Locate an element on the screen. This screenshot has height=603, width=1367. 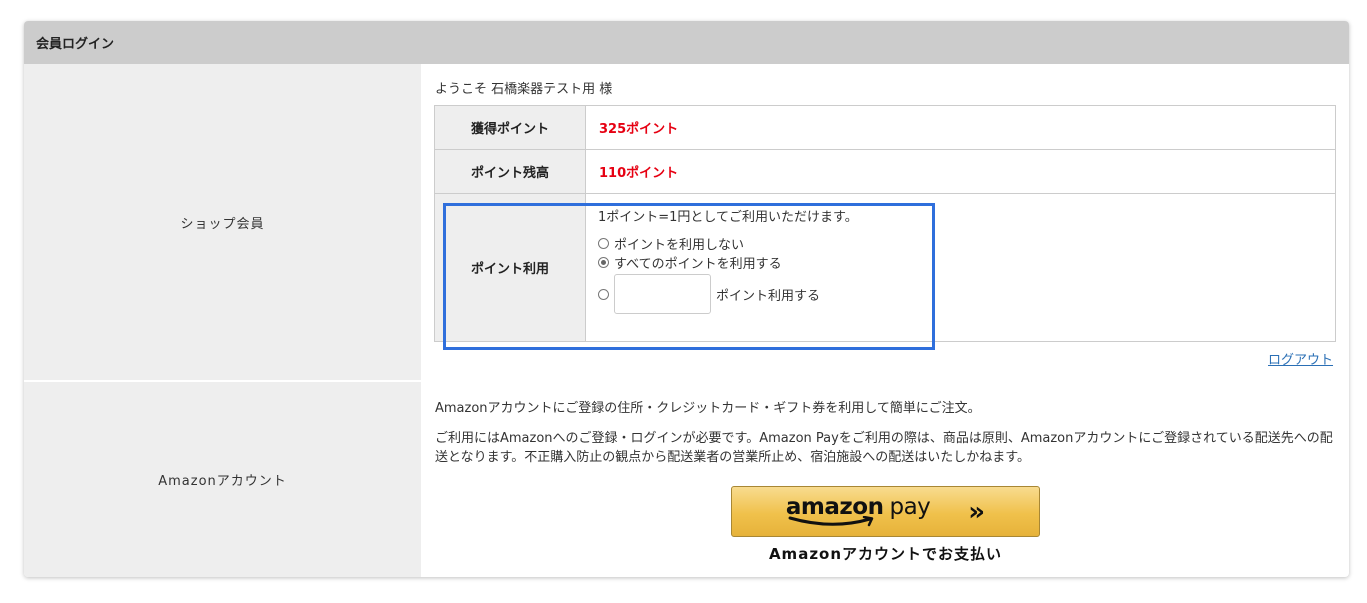
card-title: 会員ログイン is located at coordinates (75, 44).